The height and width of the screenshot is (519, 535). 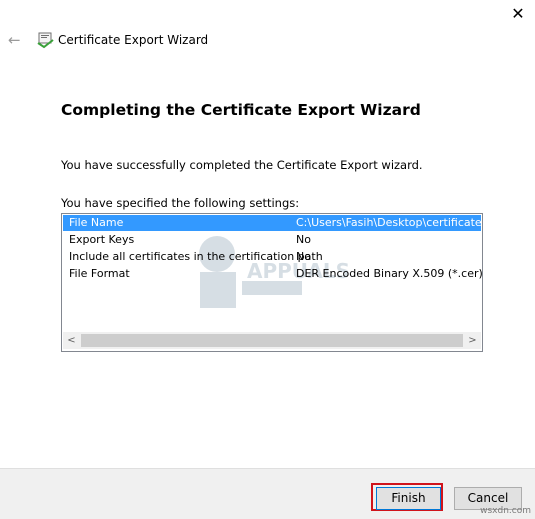 What do you see at coordinates (45, 40) in the screenshot?
I see `certificate-wizard-icon` at bounding box center [45, 40].